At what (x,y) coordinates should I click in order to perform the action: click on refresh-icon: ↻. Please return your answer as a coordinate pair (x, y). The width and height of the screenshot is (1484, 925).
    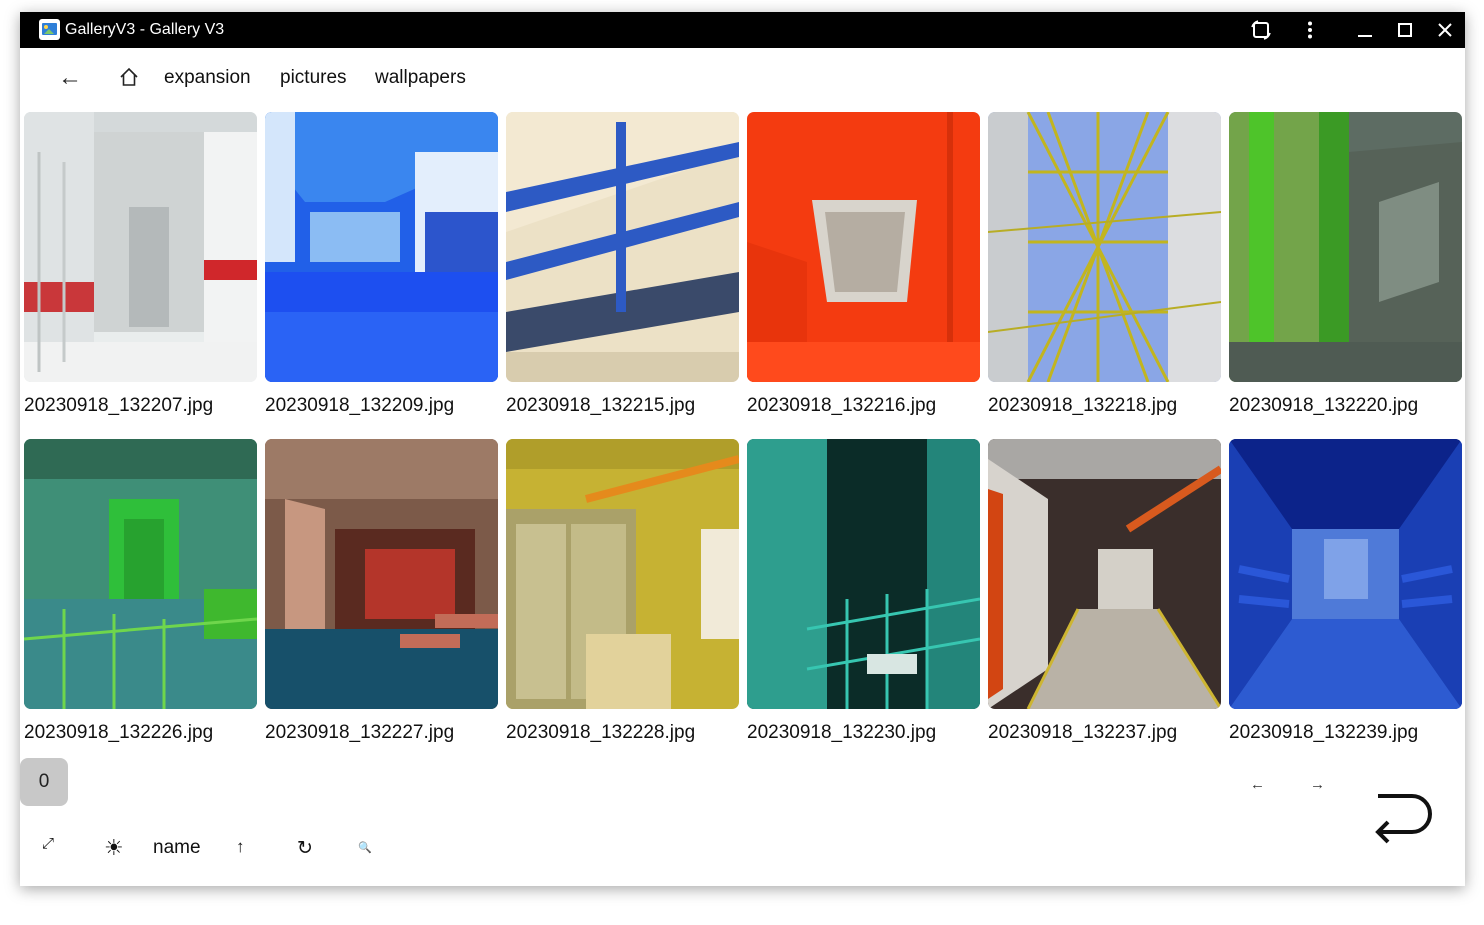
    Looking at the image, I should click on (305, 848).